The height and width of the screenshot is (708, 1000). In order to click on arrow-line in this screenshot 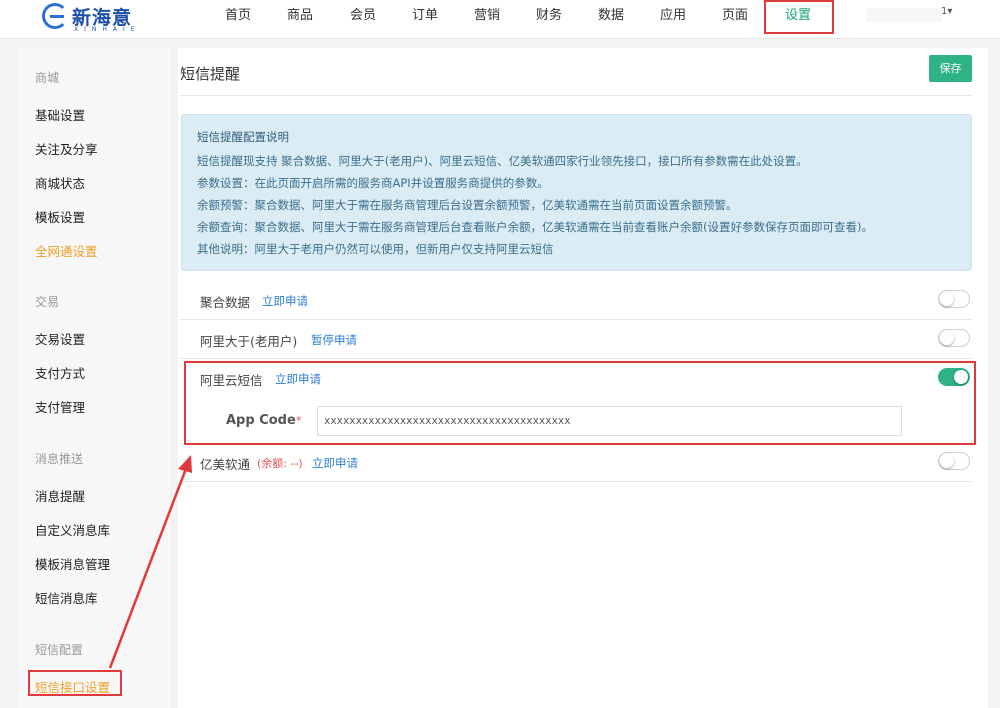, I will do `click(148, 567)`.